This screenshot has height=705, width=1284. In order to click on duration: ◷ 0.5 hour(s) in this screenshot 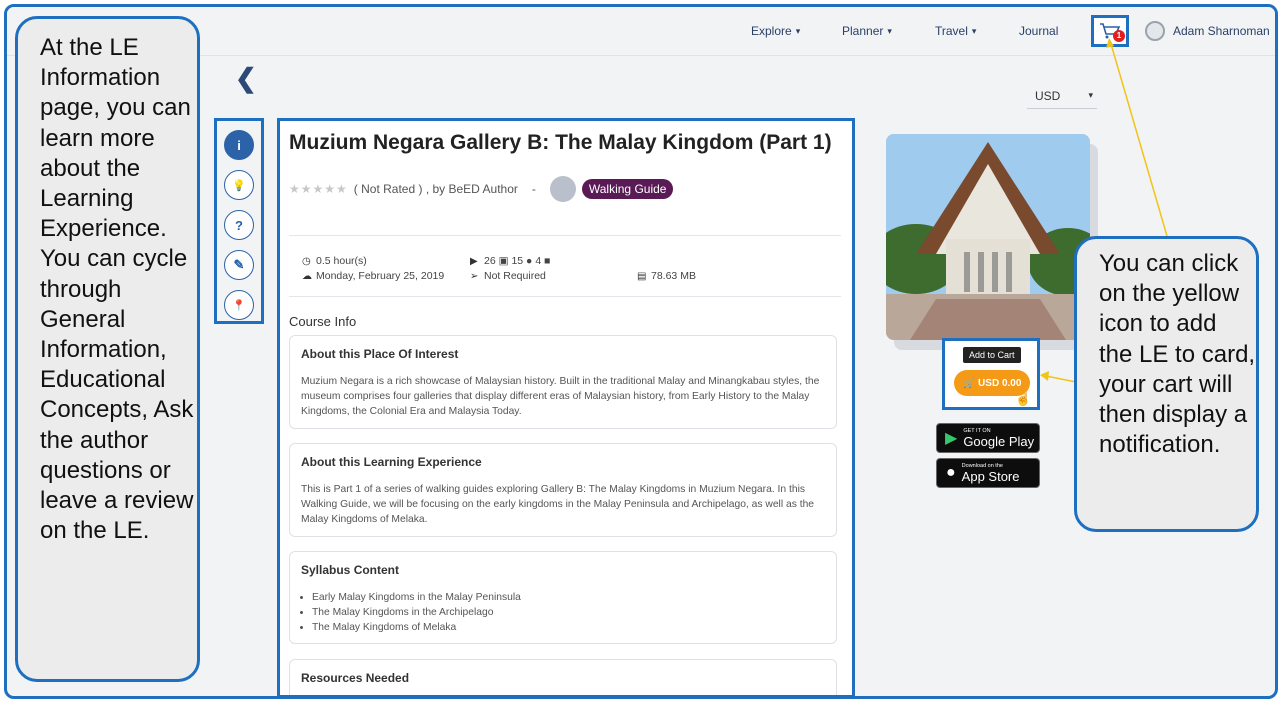, I will do `click(334, 261)`.